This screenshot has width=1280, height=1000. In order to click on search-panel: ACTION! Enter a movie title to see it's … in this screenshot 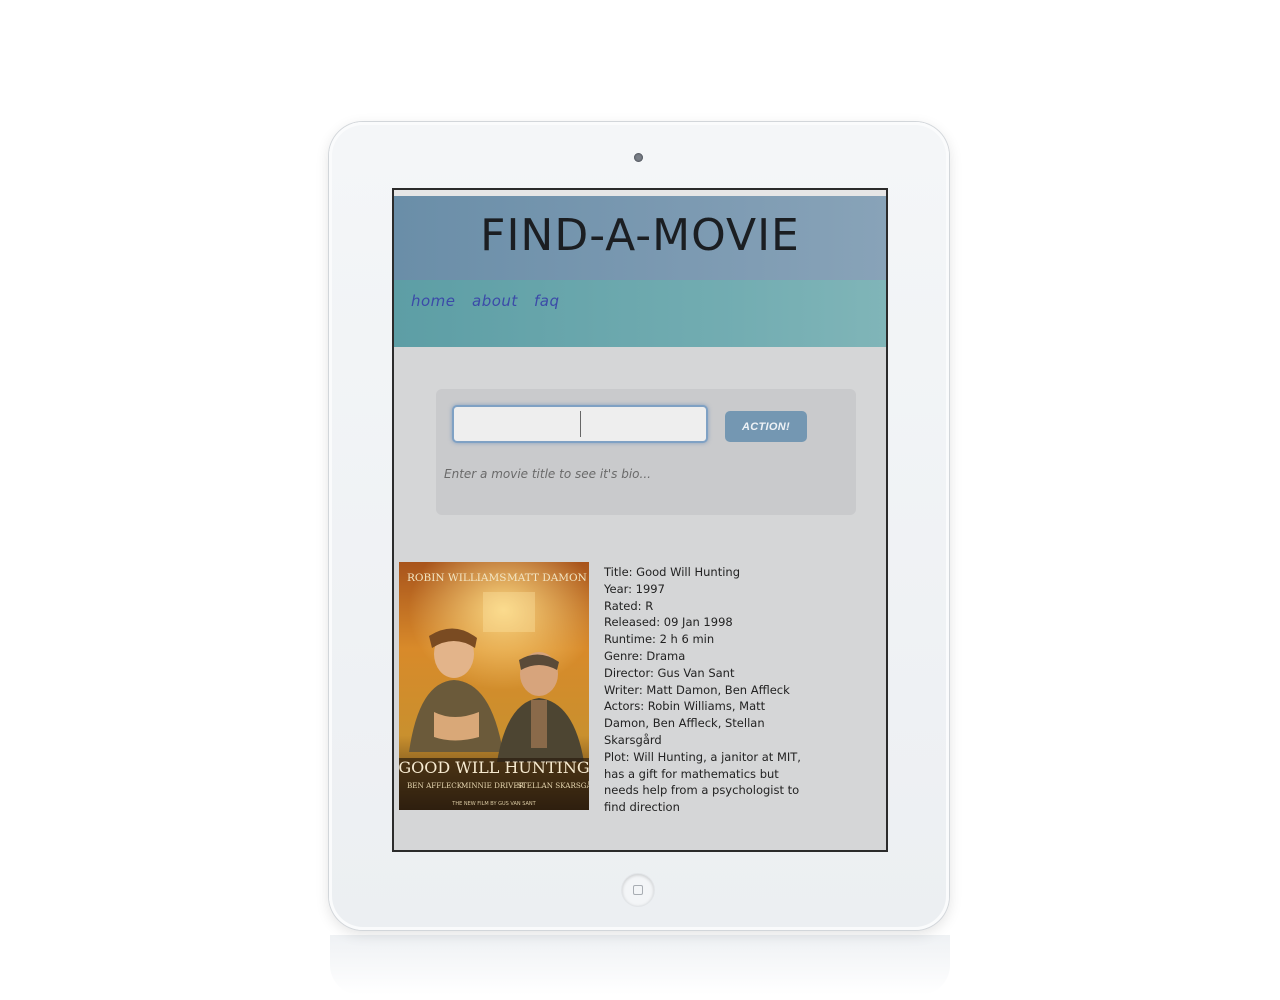, I will do `click(646, 452)`.